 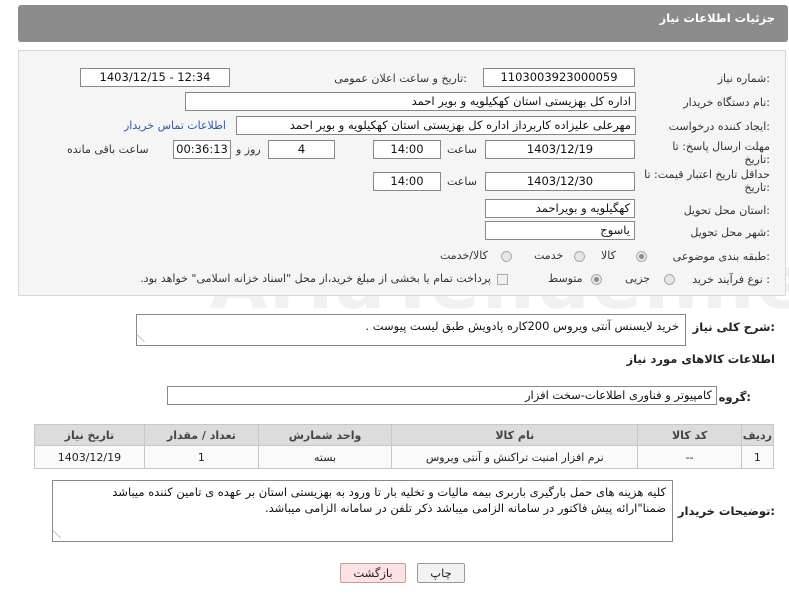 What do you see at coordinates (689, 457) in the screenshot?
I see `cell-goods-code: --` at bounding box center [689, 457].